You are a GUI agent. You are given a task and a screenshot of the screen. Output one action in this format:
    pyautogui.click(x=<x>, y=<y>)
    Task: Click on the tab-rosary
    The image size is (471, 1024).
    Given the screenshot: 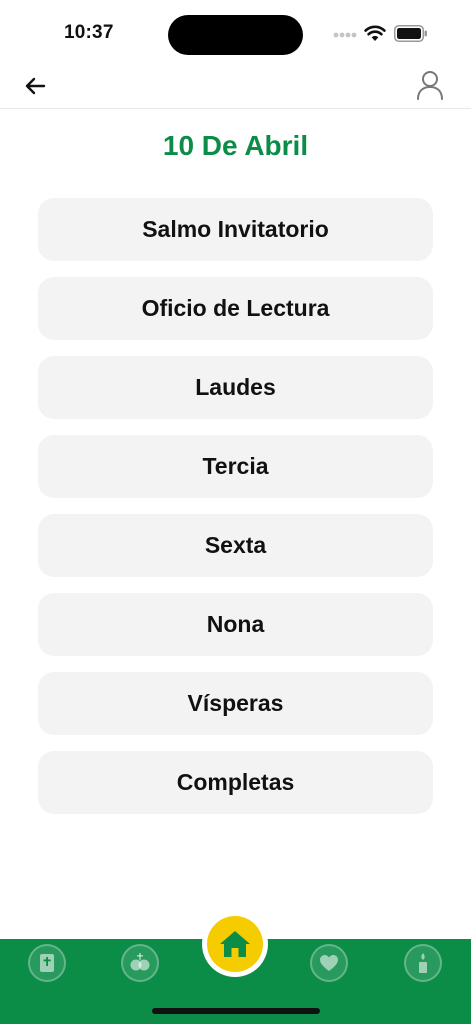 What is the action you would take?
    pyautogui.click(x=140, y=963)
    